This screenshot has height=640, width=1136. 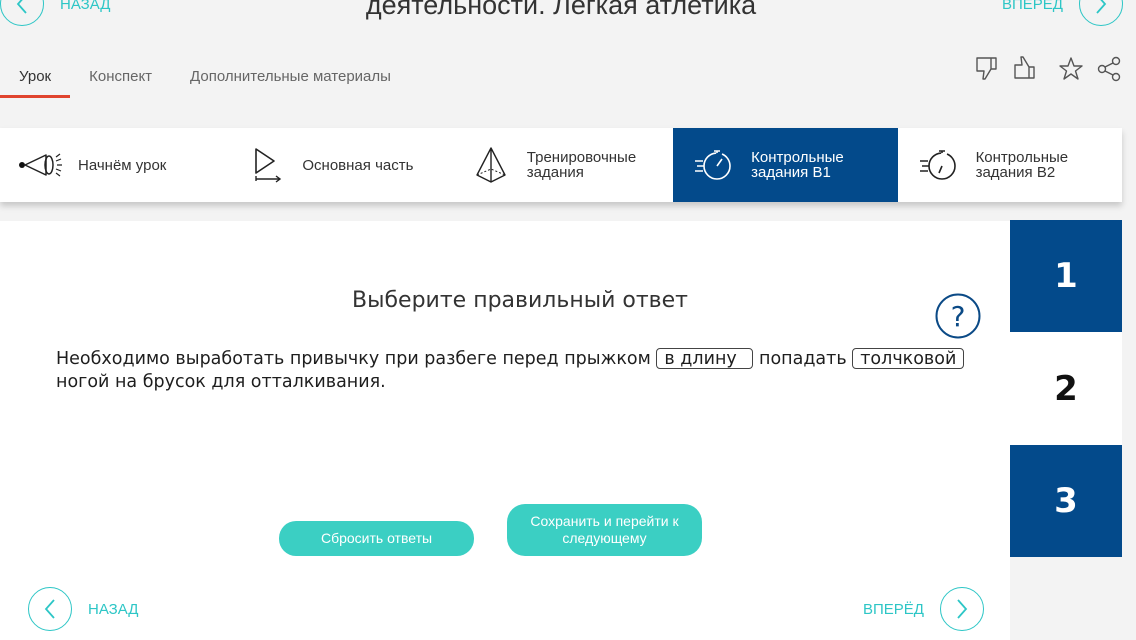 What do you see at coordinates (376, 538) in the screenshot?
I see `reset-answers-button: Сбросить ответы` at bounding box center [376, 538].